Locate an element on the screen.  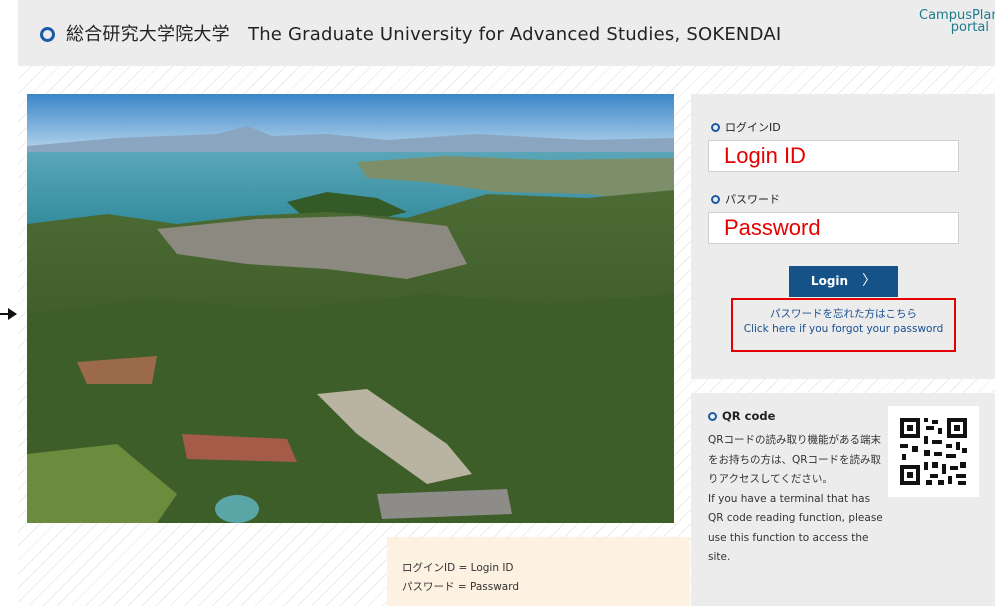
password-label: パスワード is located at coordinates (745, 199).